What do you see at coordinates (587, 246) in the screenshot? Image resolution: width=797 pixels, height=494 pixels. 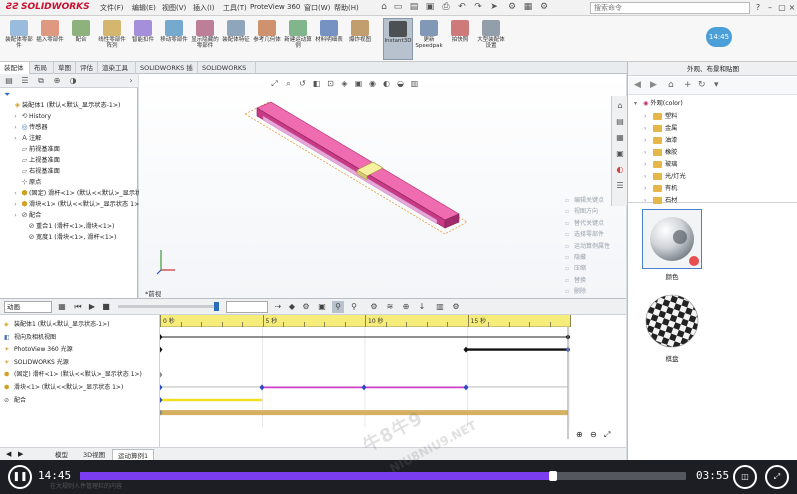 I see `context-menu-item: ▫ 运动算例属性` at bounding box center [587, 246].